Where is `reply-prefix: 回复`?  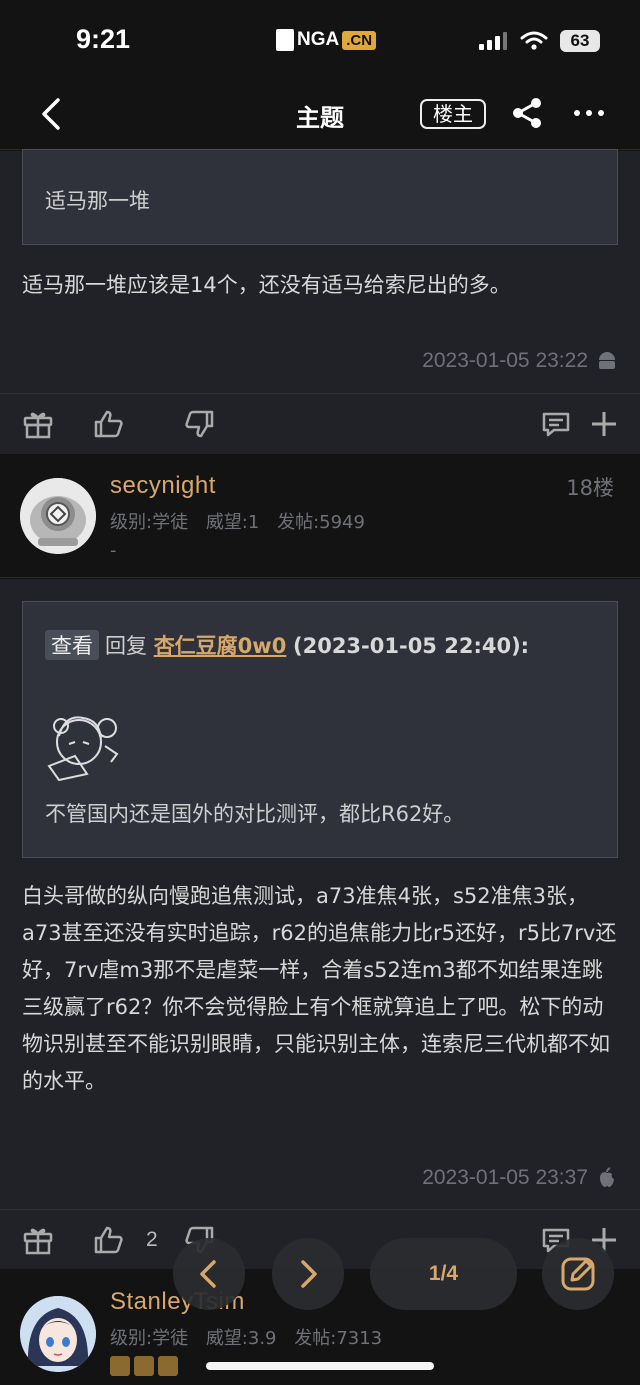 reply-prefix: 回复 is located at coordinates (126, 646).